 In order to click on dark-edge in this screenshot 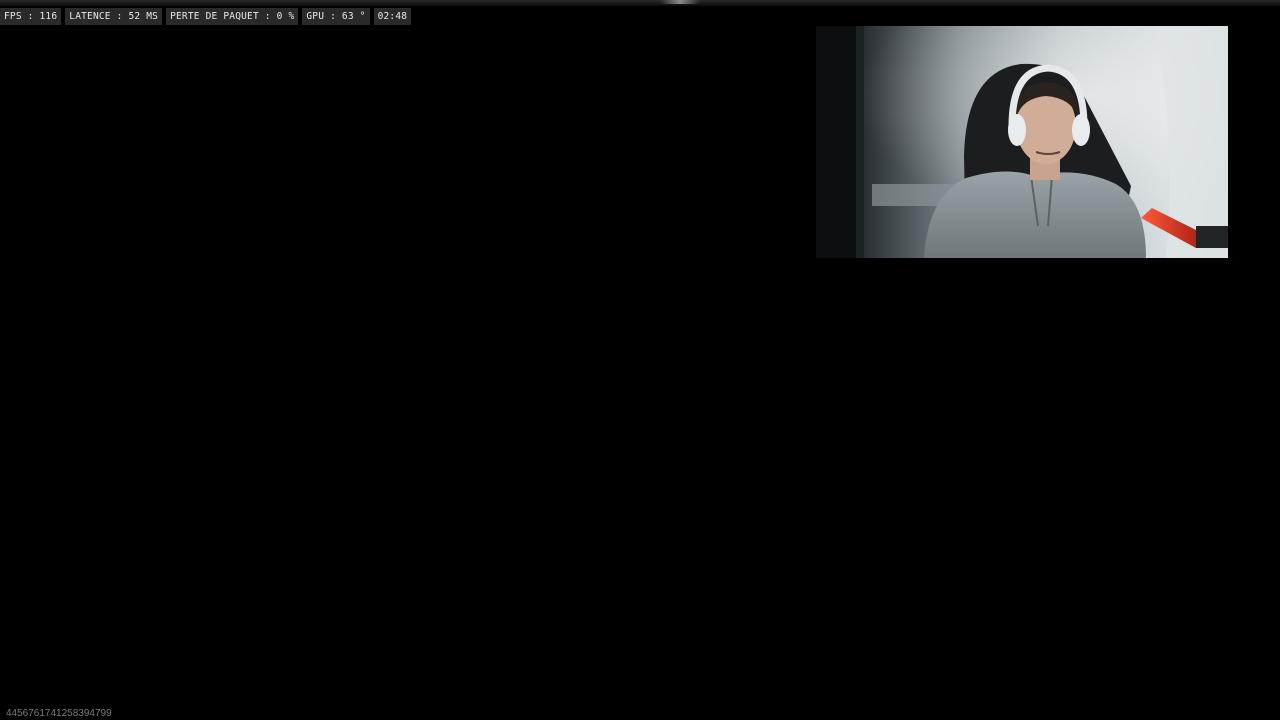, I will do `click(836, 142)`.